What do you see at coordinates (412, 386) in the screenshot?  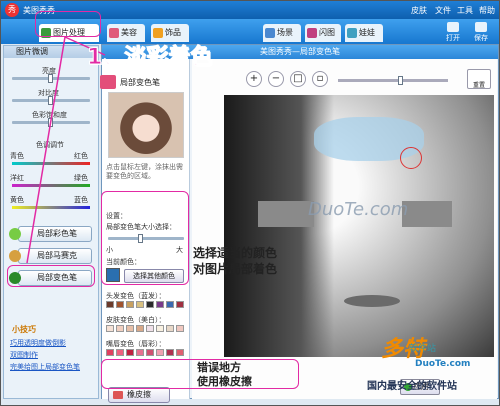 I see `brand-slogan: 国内最安全的软件站` at bounding box center [412, 386].